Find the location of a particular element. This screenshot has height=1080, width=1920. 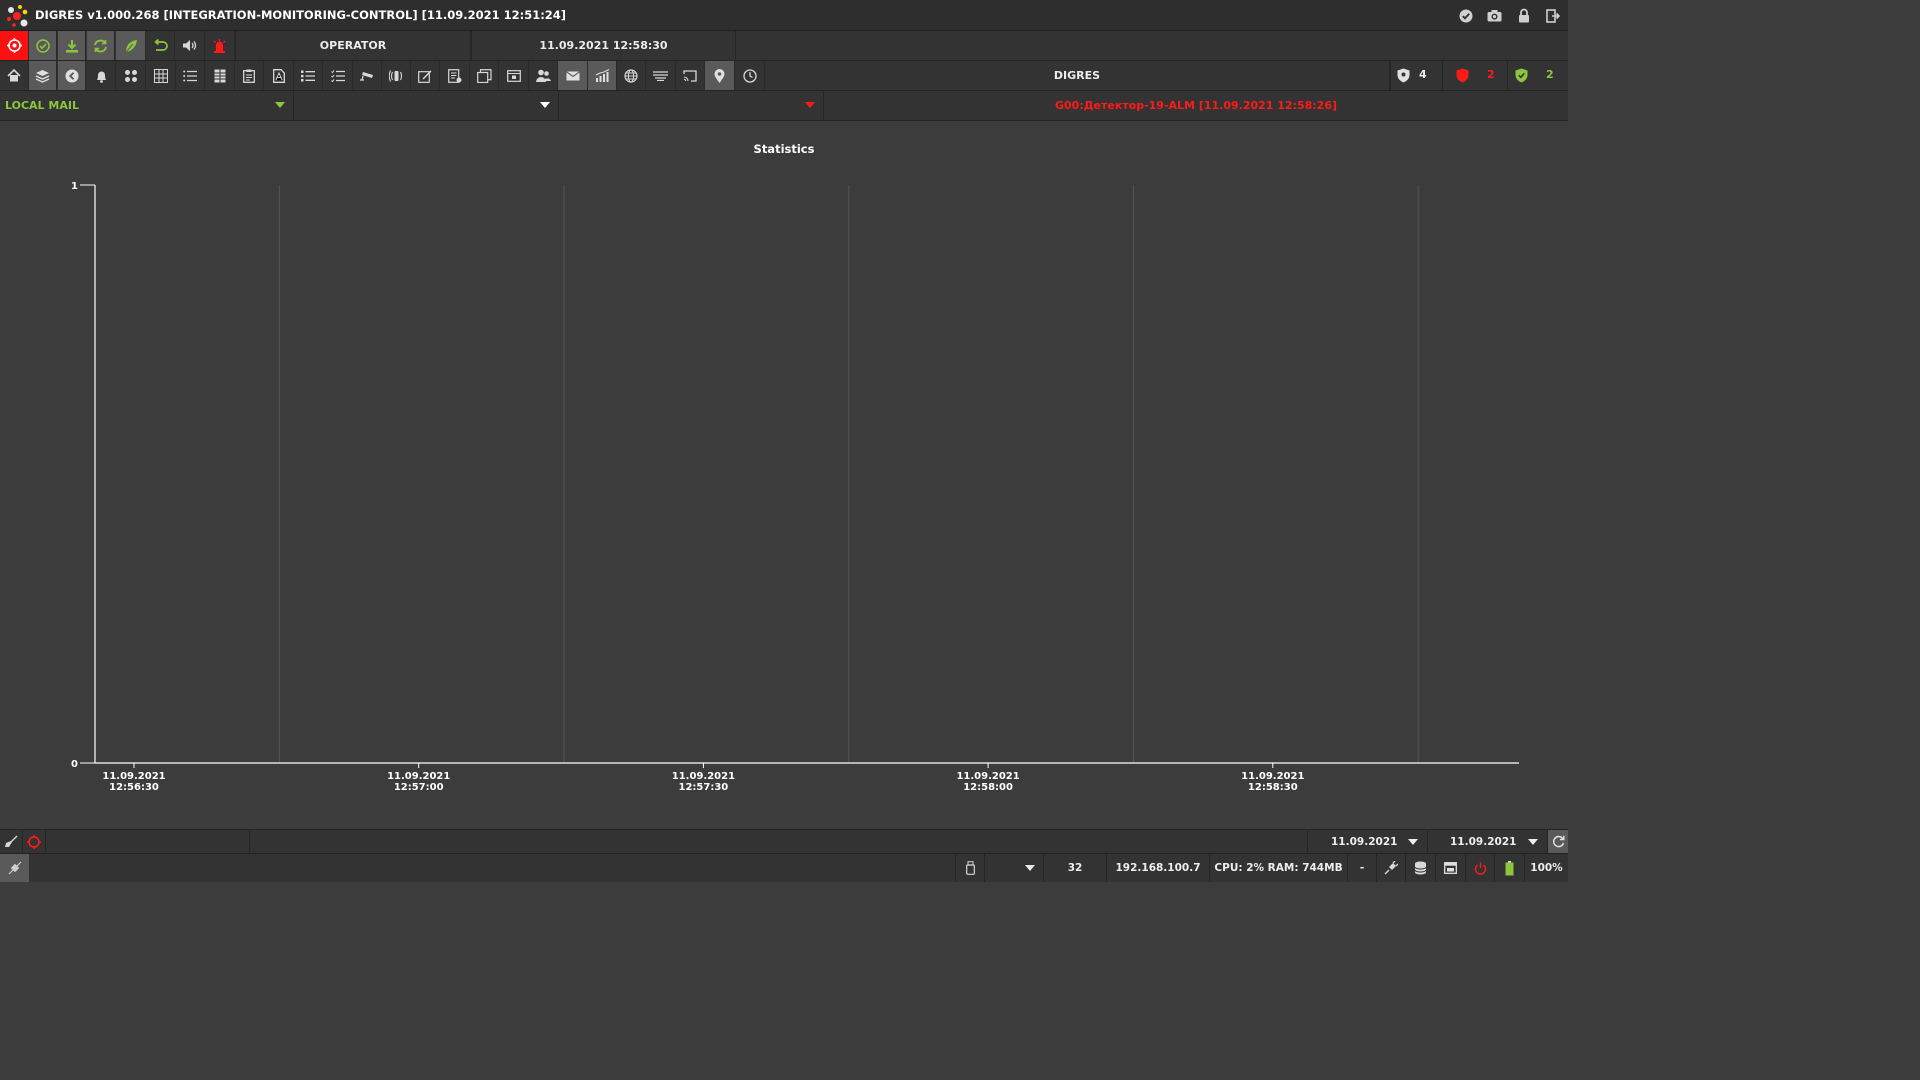

refresh-icon is located at coordinates (1557, 841).